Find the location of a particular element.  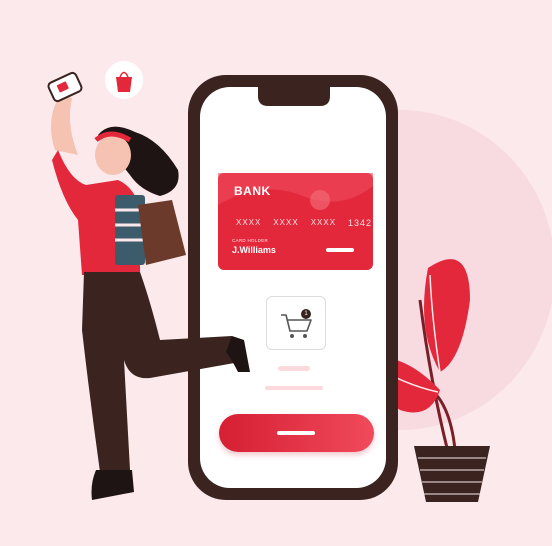

card-brand: BANK is located at coordinates (252, 191).